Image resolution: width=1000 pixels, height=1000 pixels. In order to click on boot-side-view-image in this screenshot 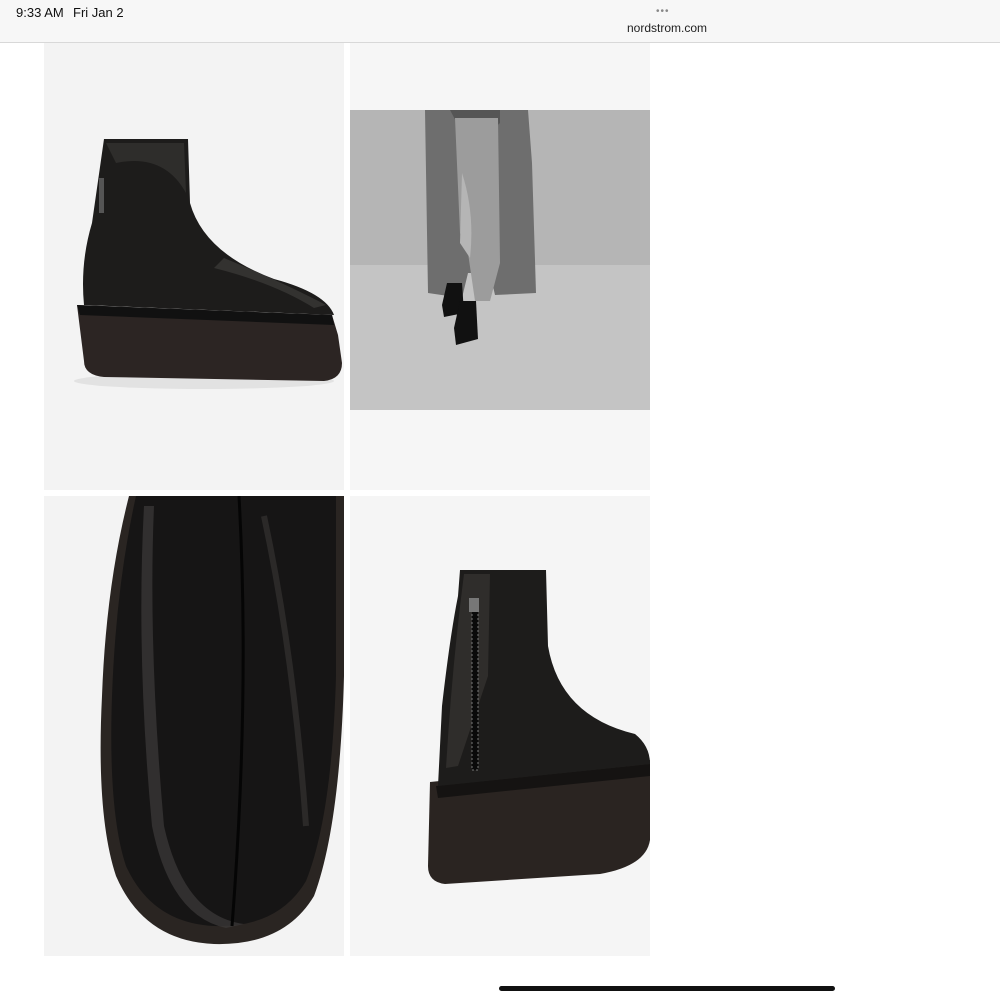, I will do `click(194, 266)`.